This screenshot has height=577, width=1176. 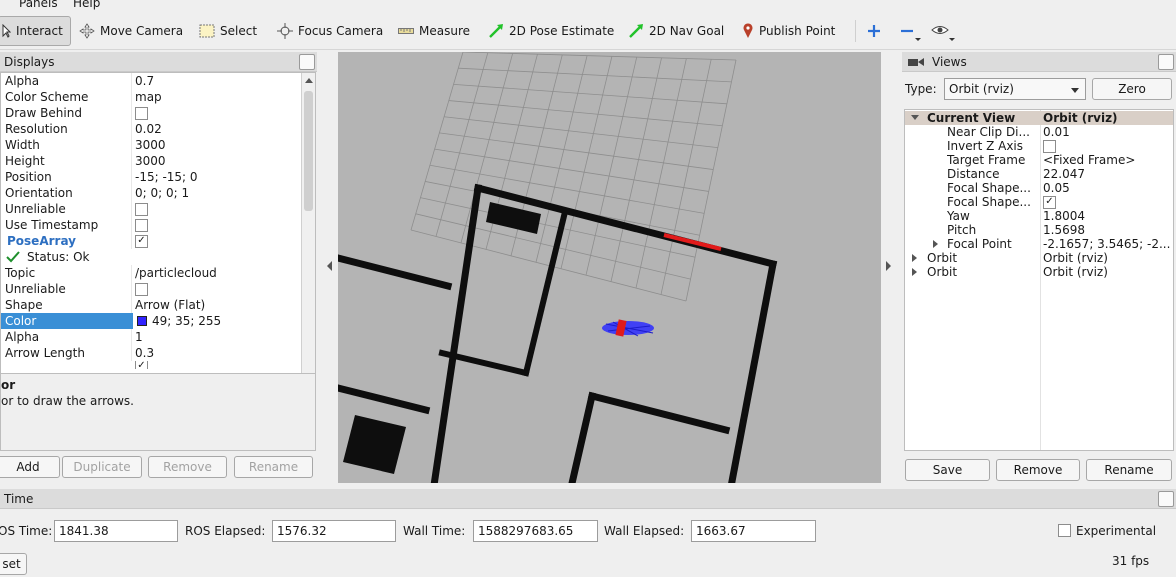 What do you see at coordinates (1039, 230) in the screenshot?
I see `view-prop-pitch: Pitch 1.5698` at bounding box center [1039, 230].